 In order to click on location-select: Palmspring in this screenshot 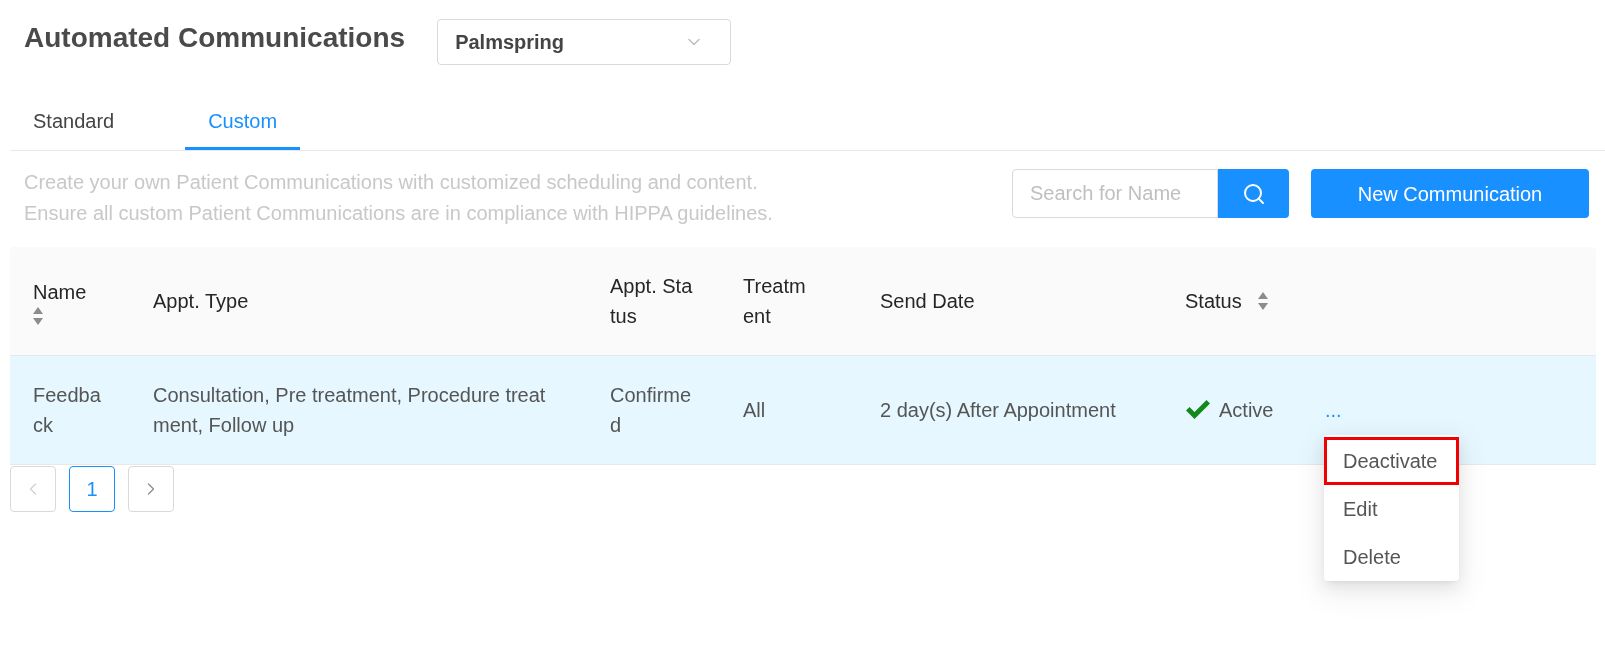, I will do `click(584, 42)`.